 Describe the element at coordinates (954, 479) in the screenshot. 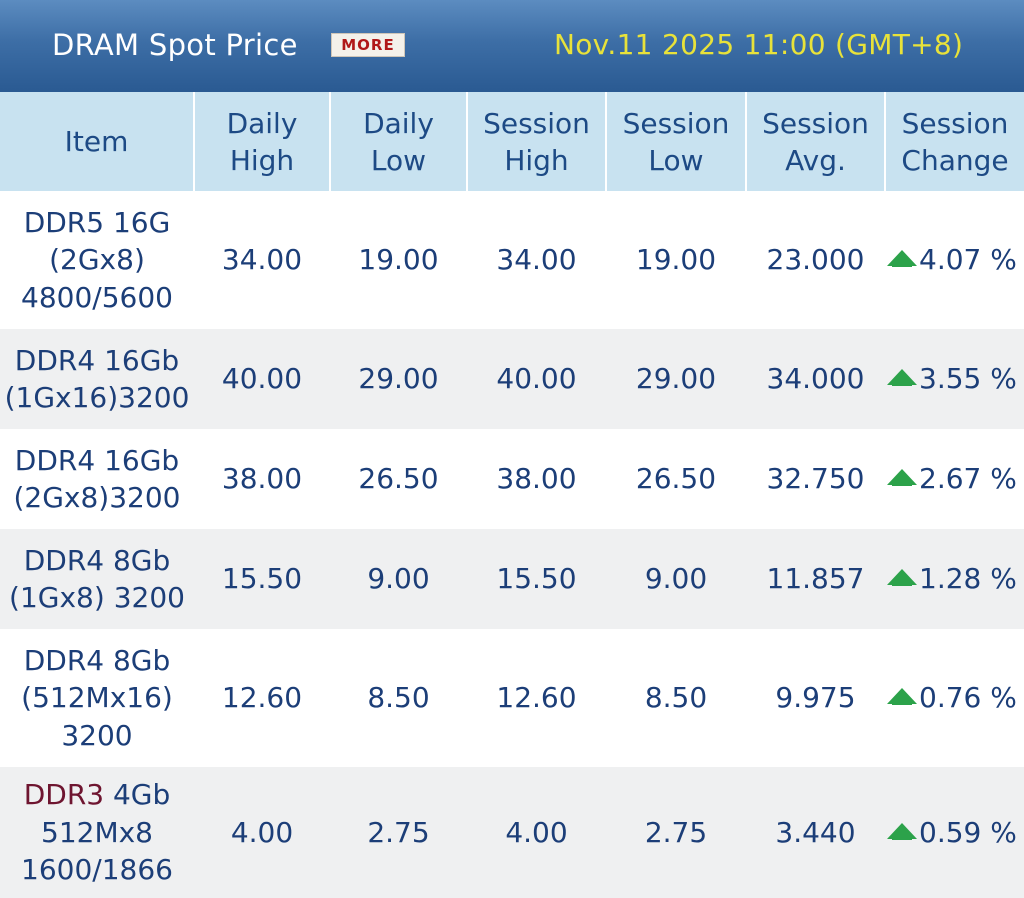

I see `session-change-cell: 2.67 %` at that location.